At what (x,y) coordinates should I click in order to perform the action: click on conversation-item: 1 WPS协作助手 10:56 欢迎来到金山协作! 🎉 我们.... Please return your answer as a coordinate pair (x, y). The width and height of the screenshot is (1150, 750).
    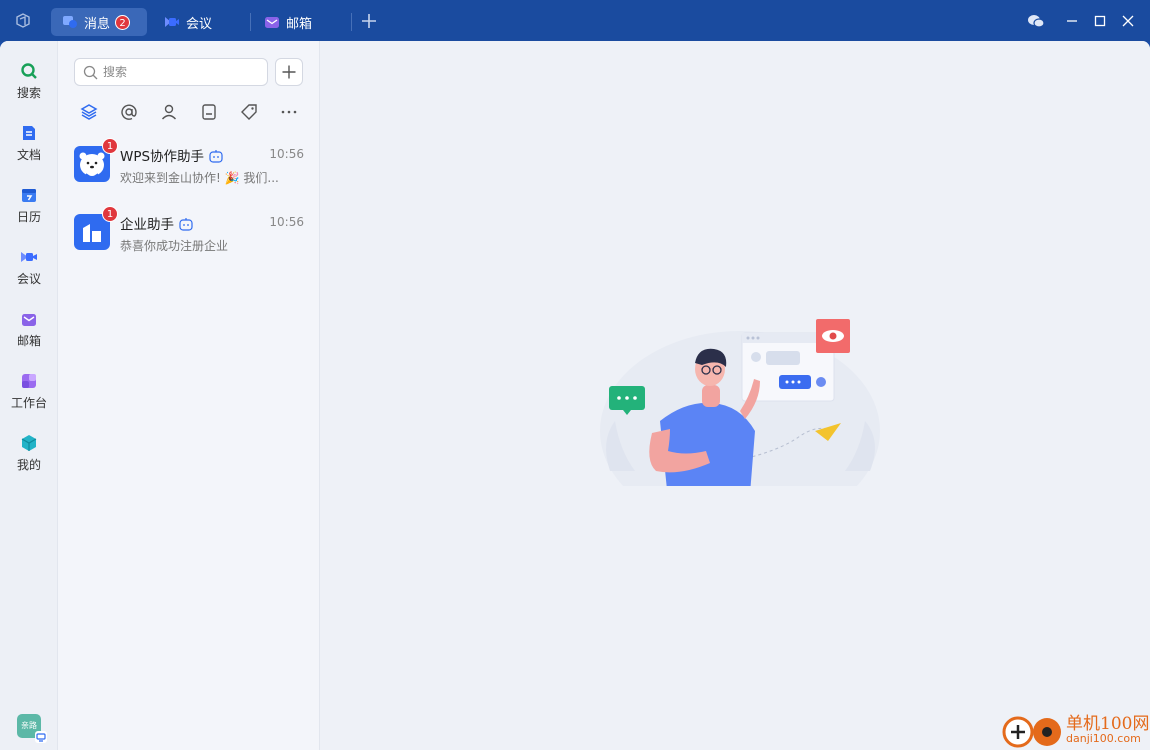
    Looking at the image, I should click on (189, 170).